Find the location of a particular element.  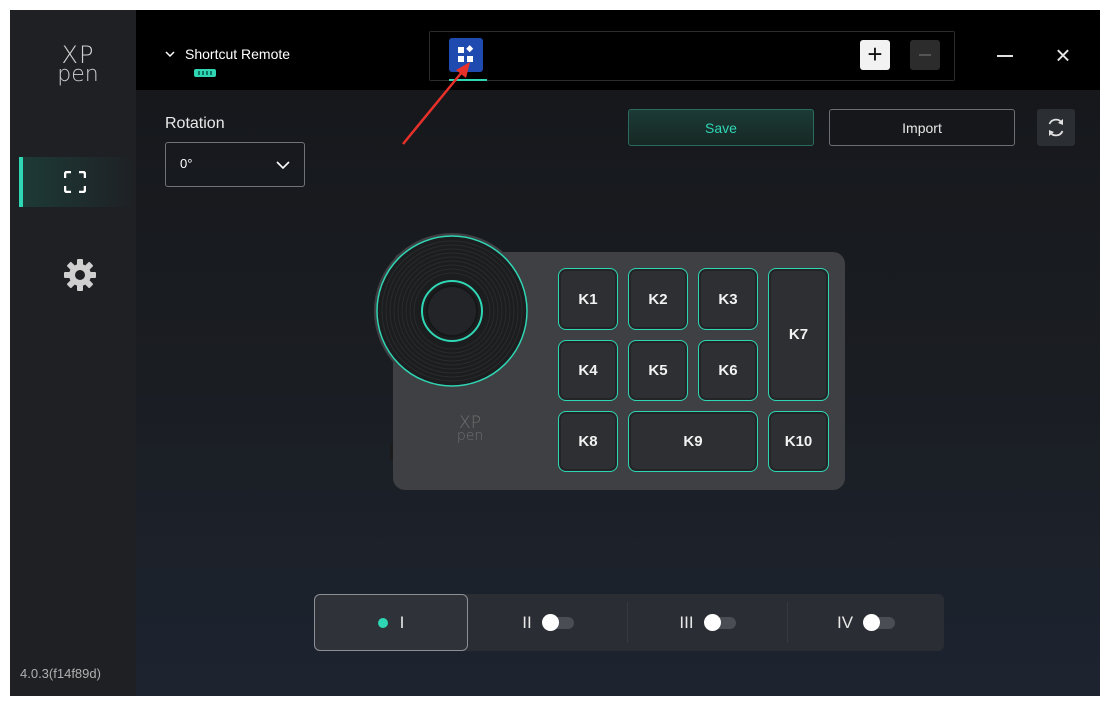

key-k3: K3 is located at coordinates (728, 299).